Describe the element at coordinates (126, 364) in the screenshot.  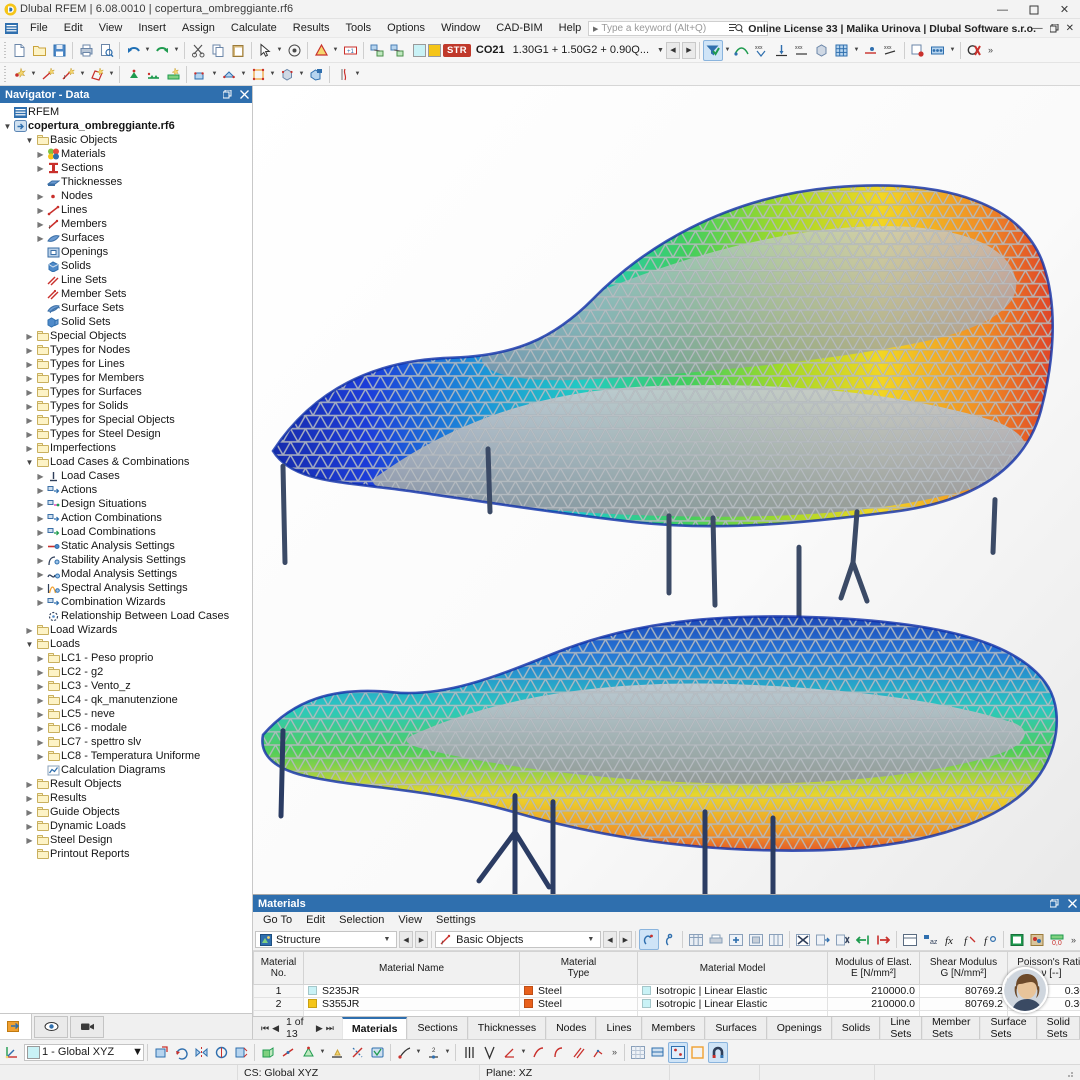
I see `tree-node-types-for-lines: ▶ Types for Lines` at that location.